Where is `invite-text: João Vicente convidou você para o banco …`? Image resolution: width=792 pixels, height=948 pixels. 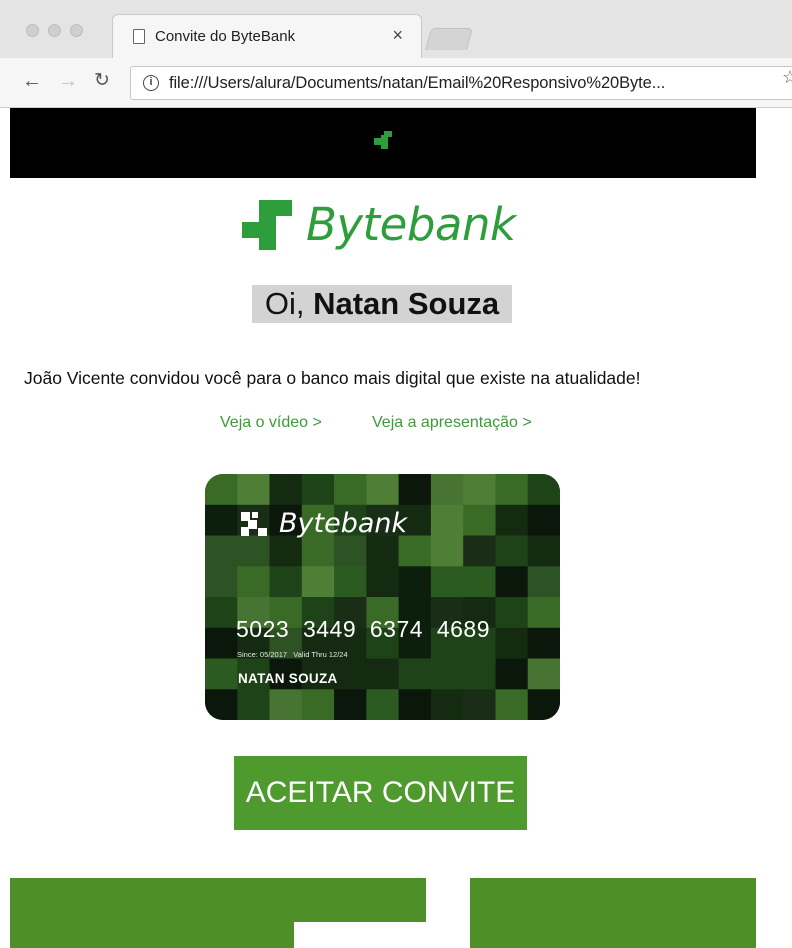
invite-text: João Vicente convidou você para o banco … is located at coordinates (332, 378).